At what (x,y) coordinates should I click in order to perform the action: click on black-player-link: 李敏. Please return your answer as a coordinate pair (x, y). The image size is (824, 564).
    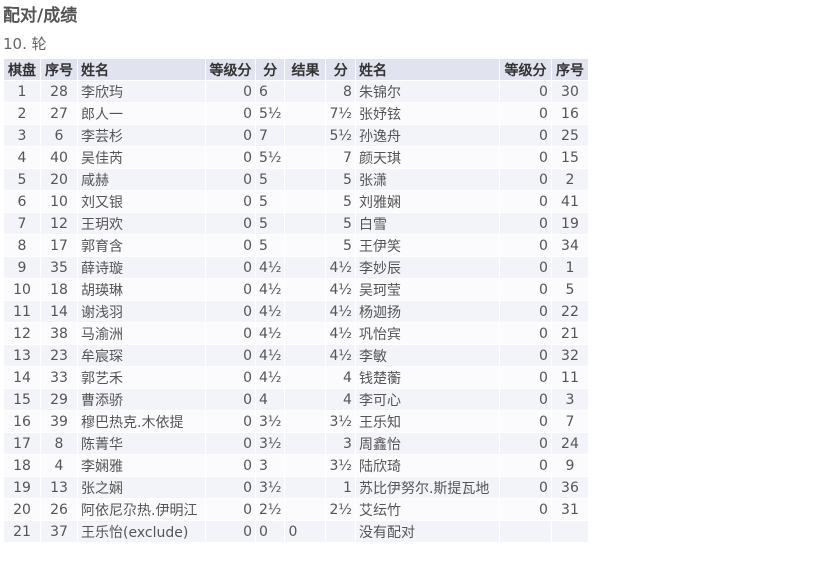
    Looking at the image, I should click on (427, 355).